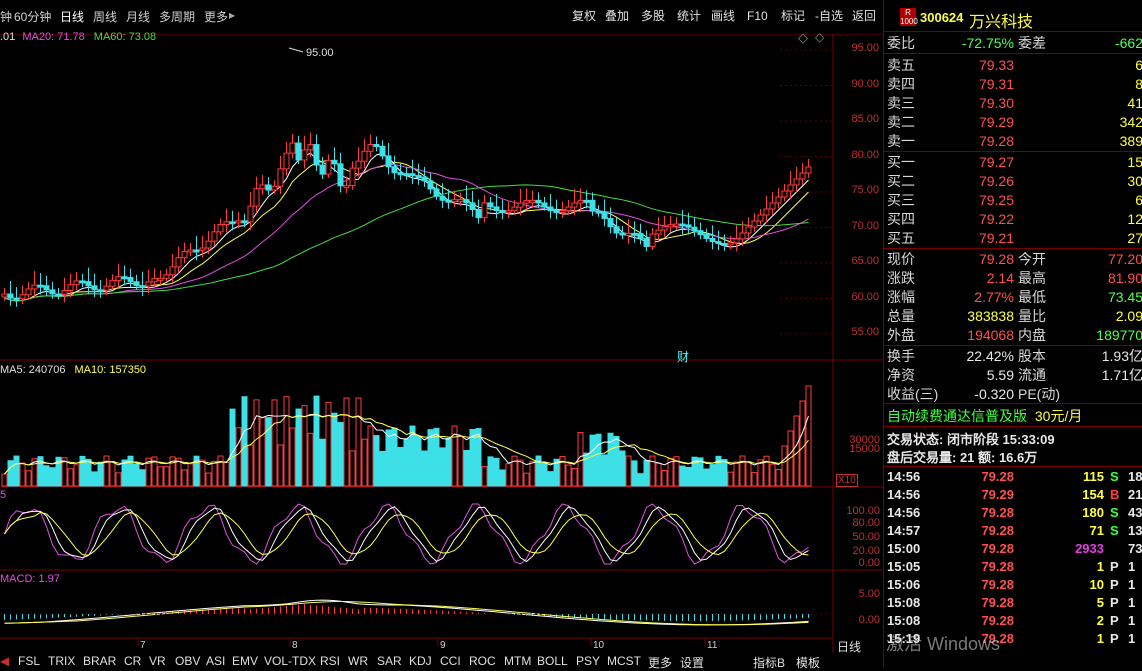  I want to click on ask-price: 79.31, so click(996, 84).